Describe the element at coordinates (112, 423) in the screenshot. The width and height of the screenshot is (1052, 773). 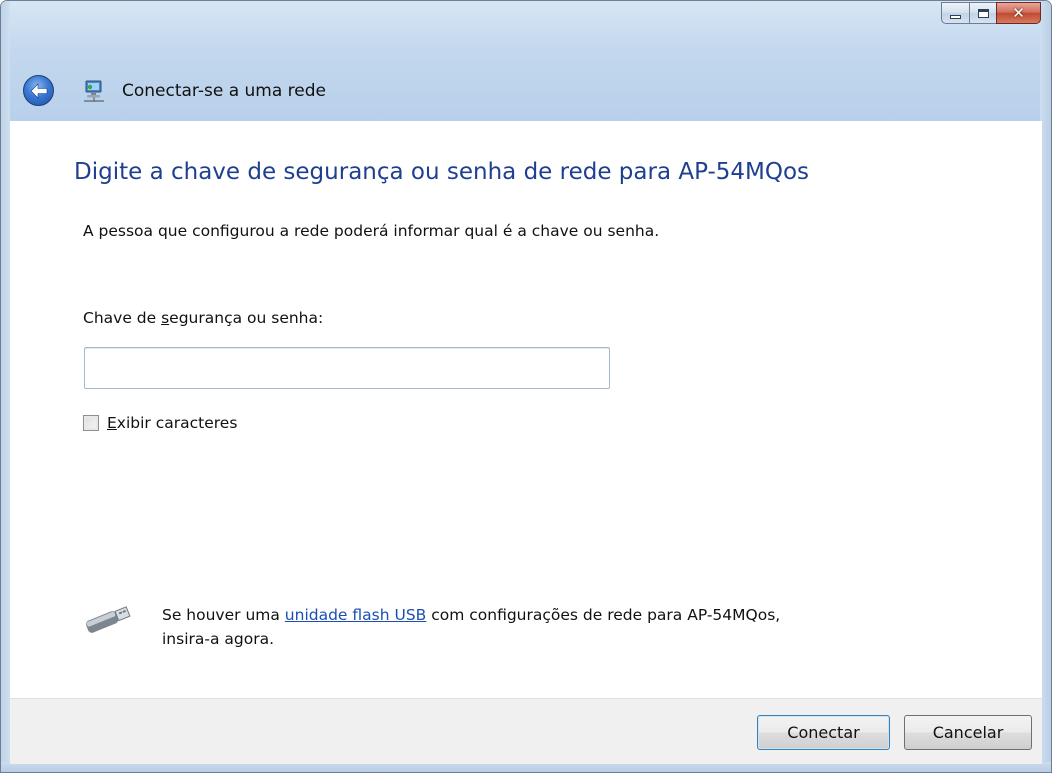
I see `show-characters-accelerator: E` at that location.